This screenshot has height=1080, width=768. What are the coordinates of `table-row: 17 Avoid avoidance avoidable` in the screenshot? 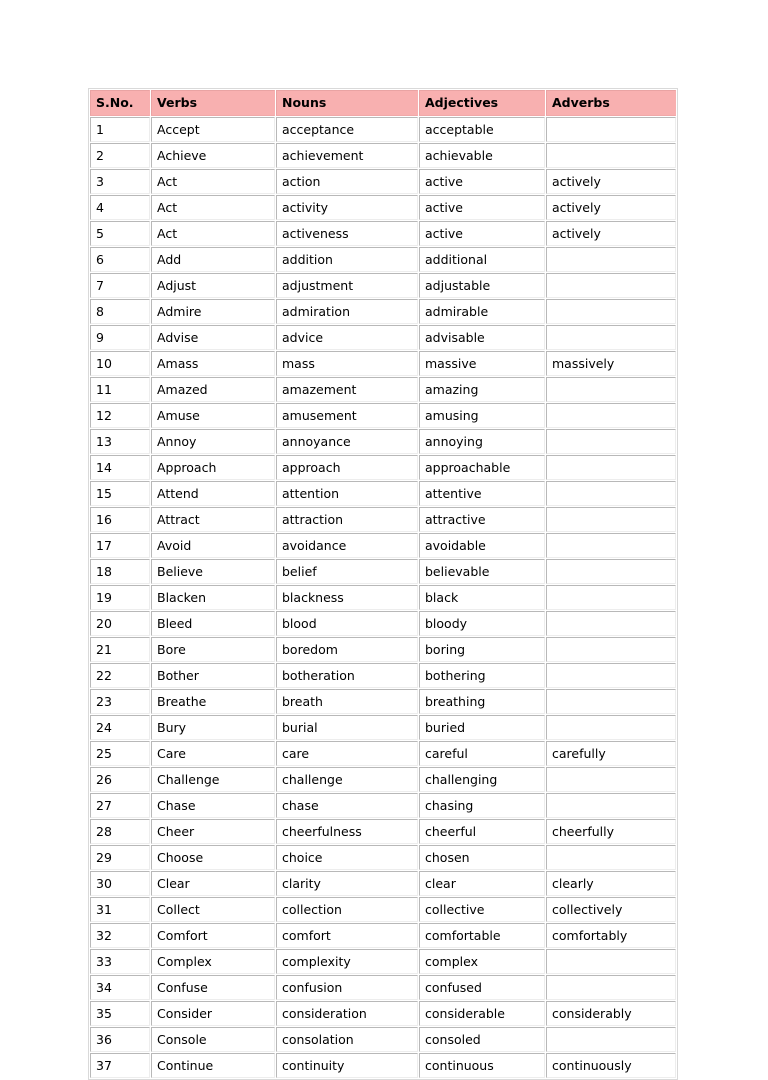 It's located at (383, 545).